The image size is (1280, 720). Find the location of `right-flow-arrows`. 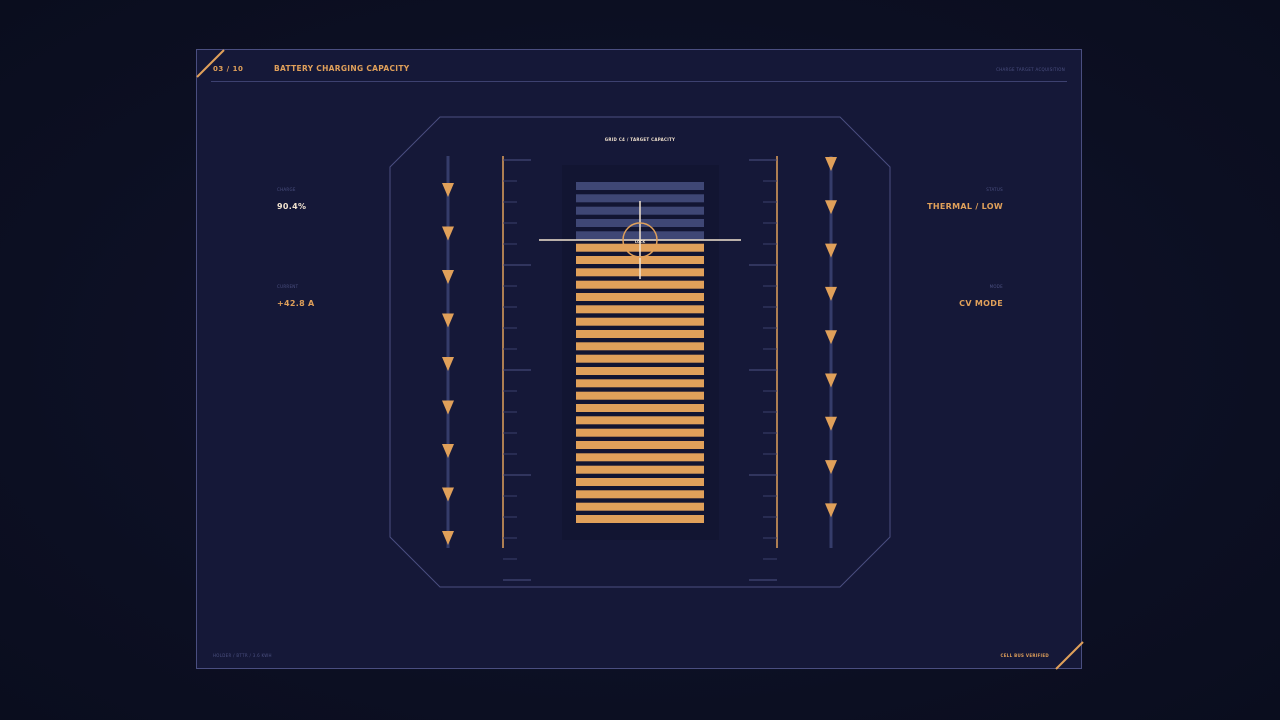

right-flow-arrows is located at coordinates (831, 337).